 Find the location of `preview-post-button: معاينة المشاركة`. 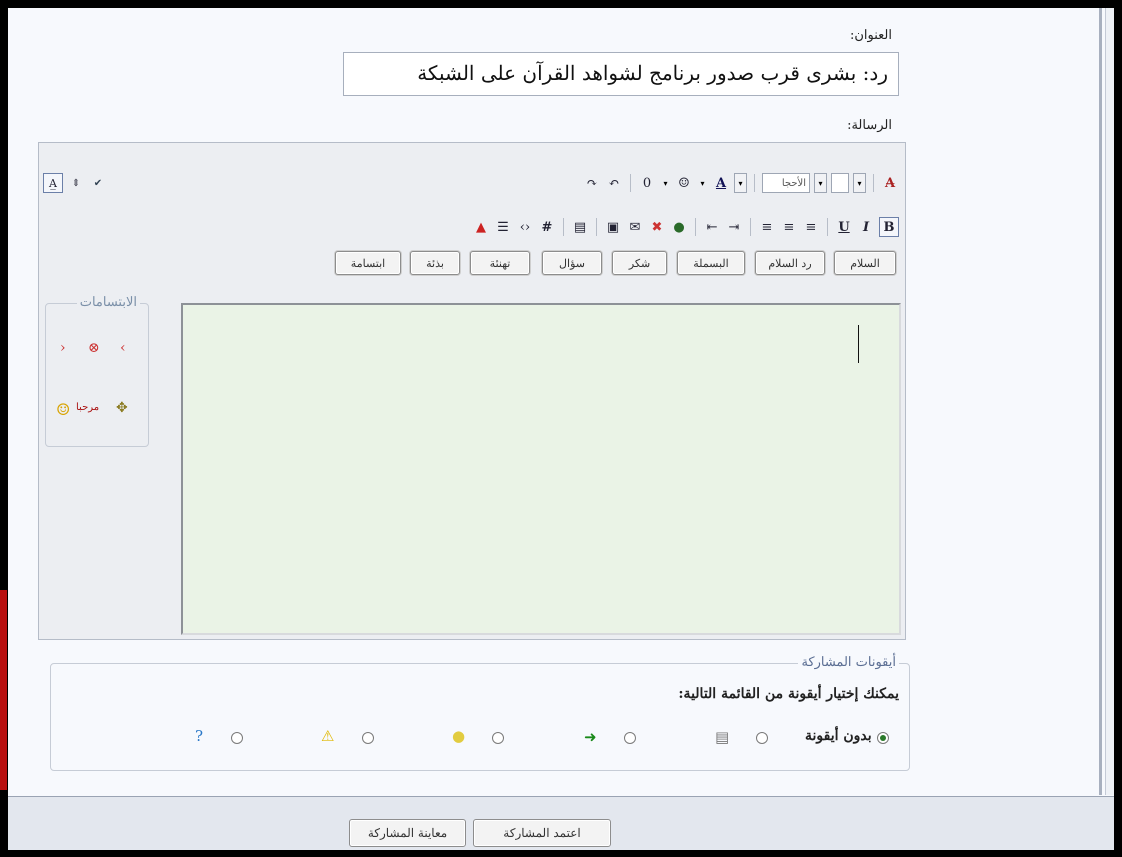

preview-post-button: معاينة المشاركة is located at coordinates (407, 833).